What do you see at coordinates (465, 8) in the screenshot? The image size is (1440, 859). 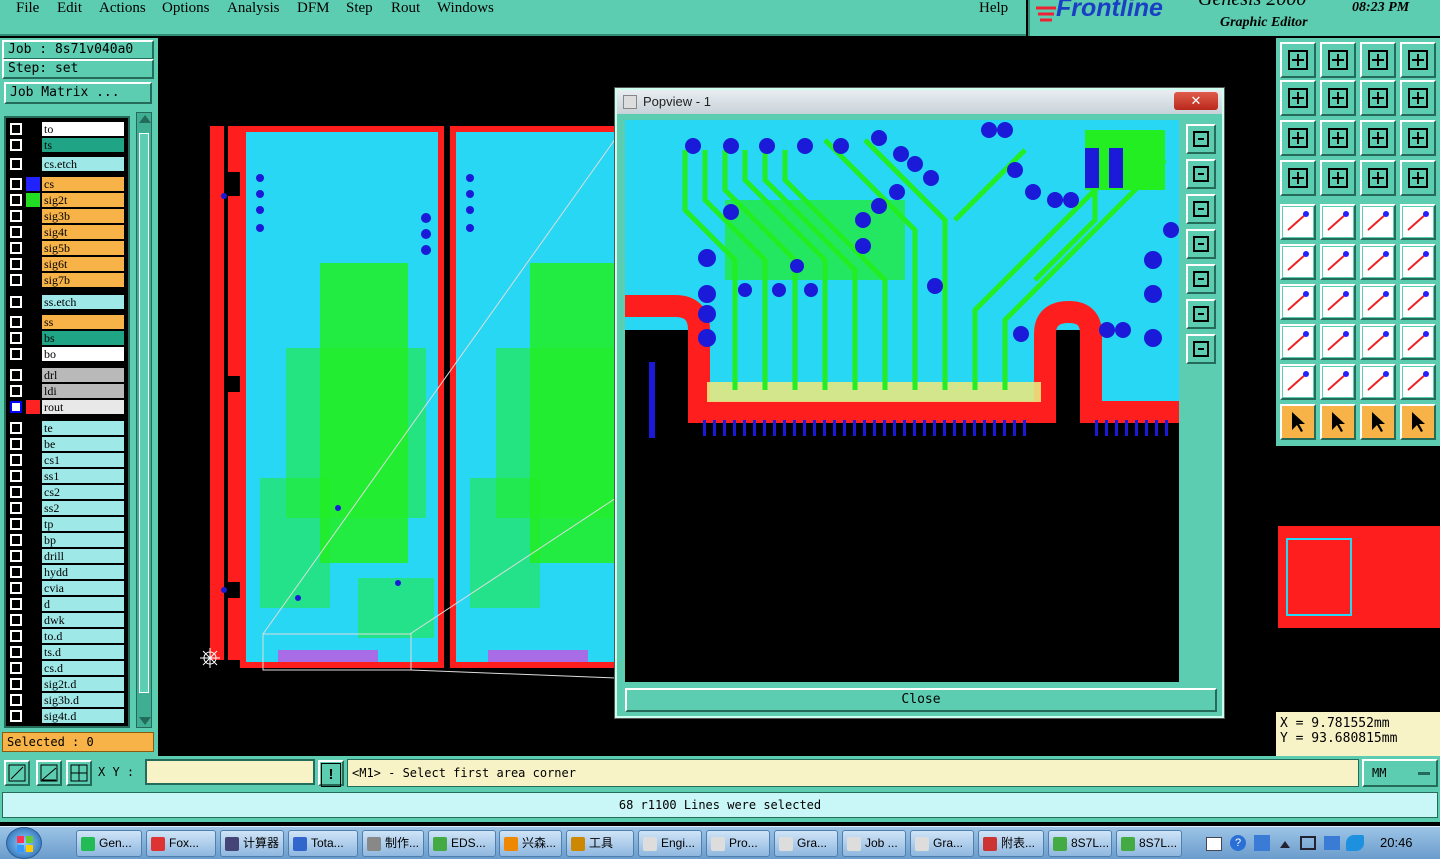 I see `menu-windows: Windows` at bounding box center [465, 8].